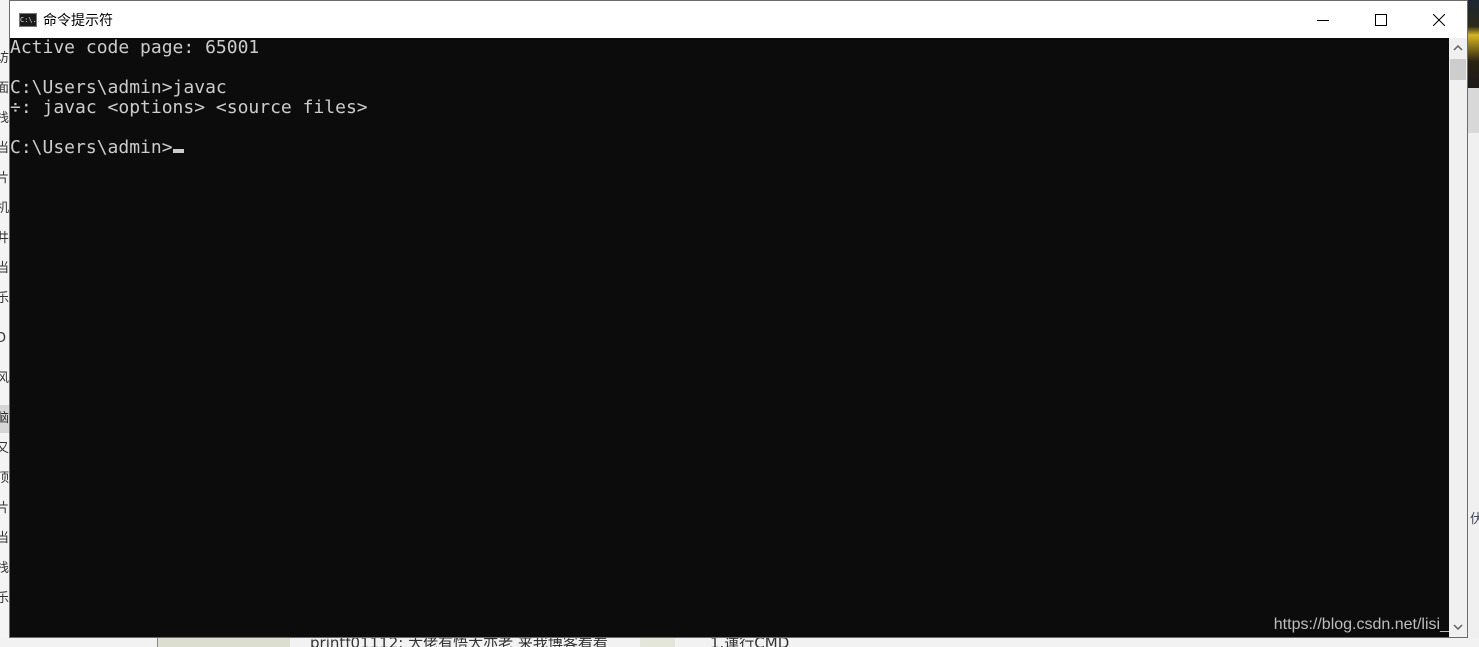  What do you see at coordinates (118, 87) in the screenshot?
I see `console-line: C:\Users\admin>javac` at bounding box center [118, 87].